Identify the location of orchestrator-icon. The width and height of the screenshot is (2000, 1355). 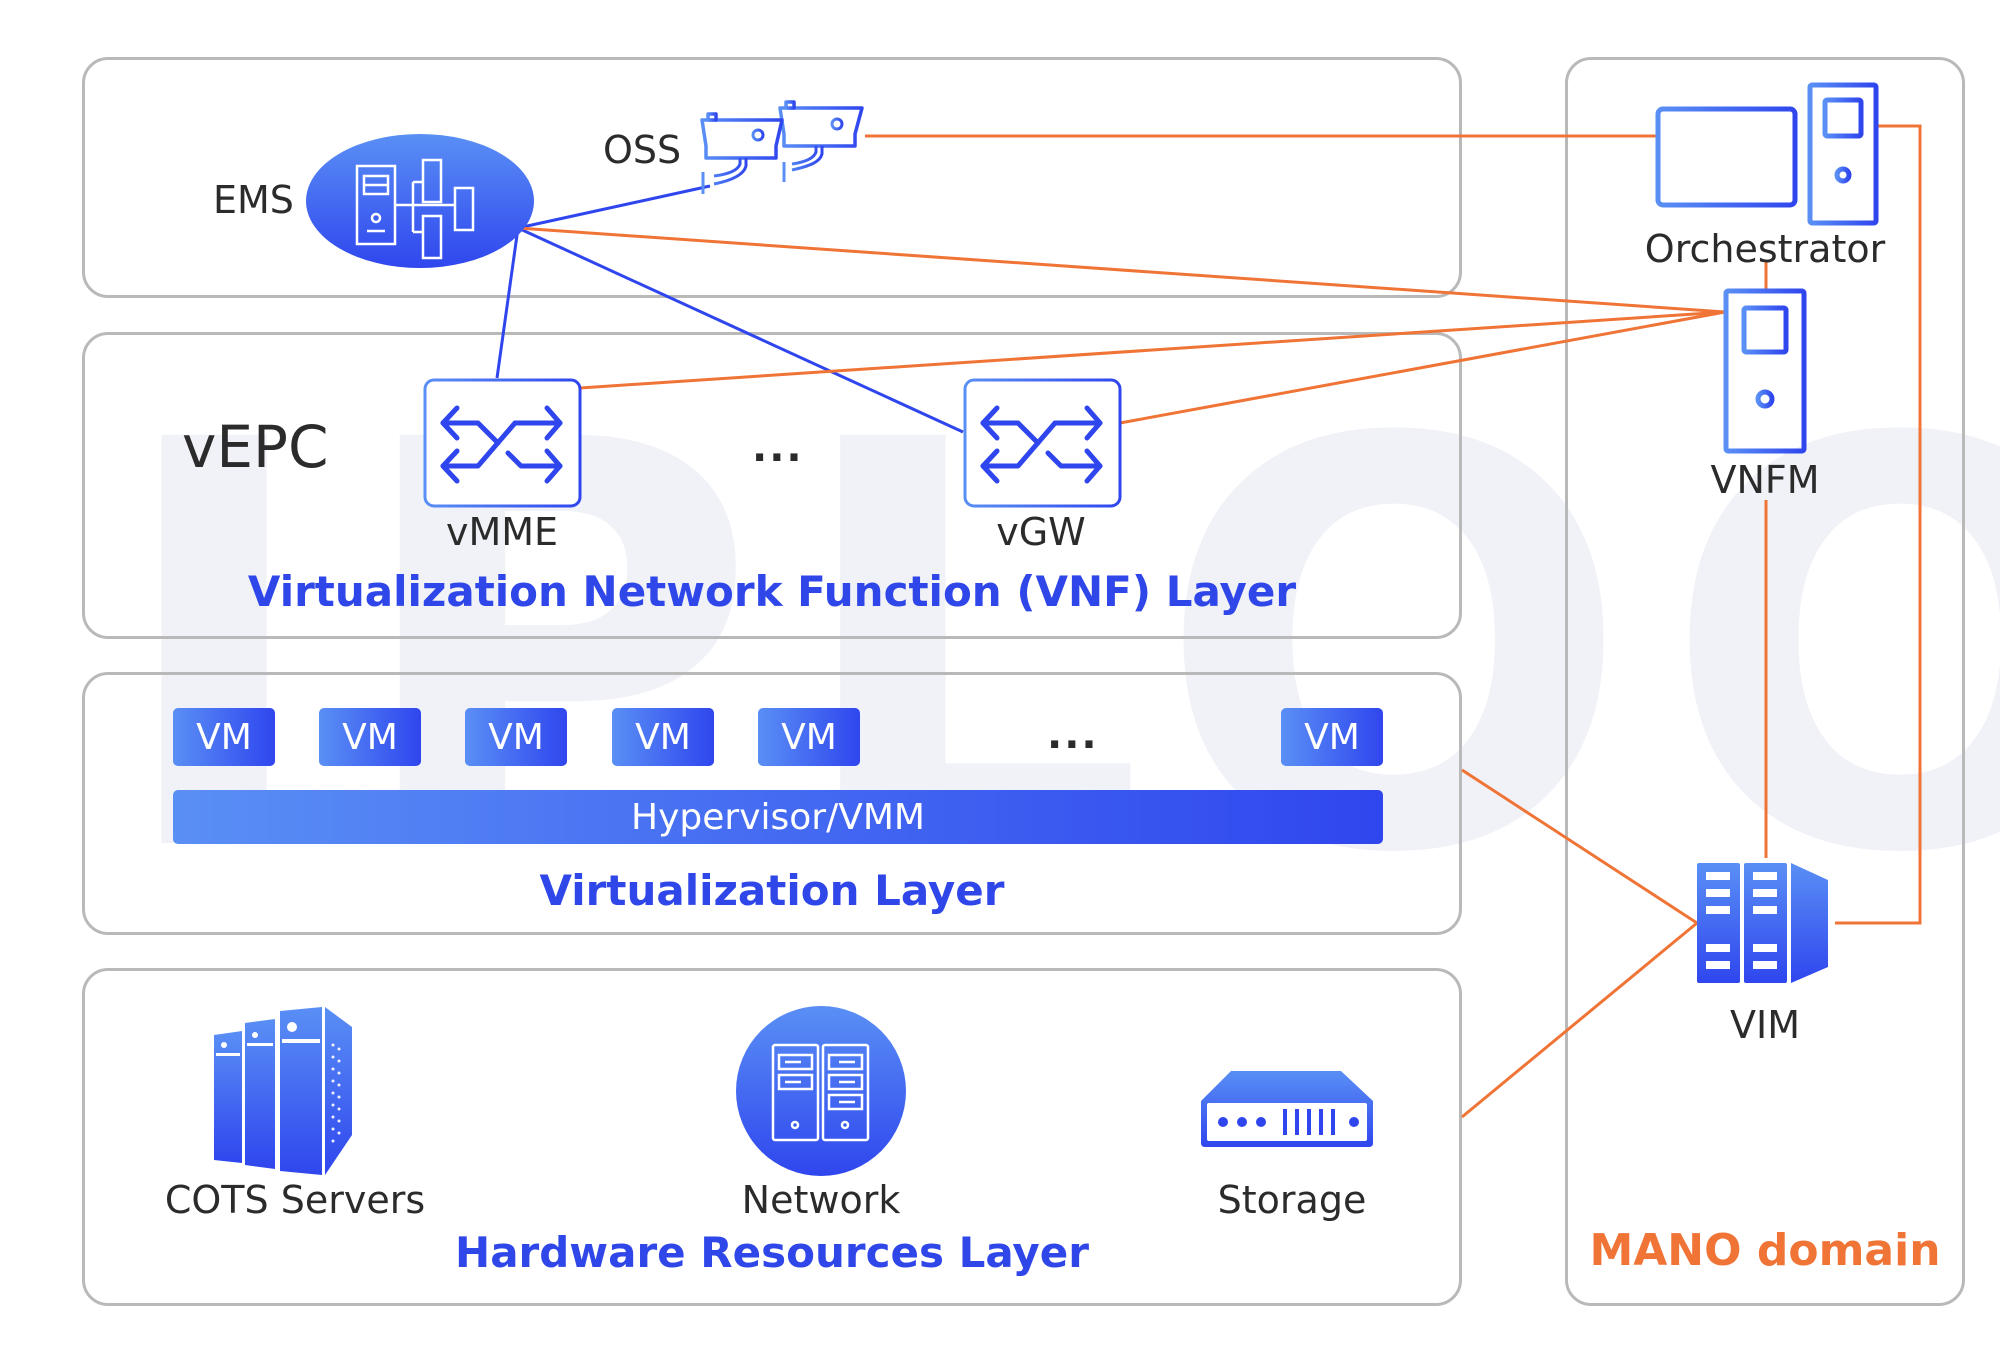
(1767, 154).